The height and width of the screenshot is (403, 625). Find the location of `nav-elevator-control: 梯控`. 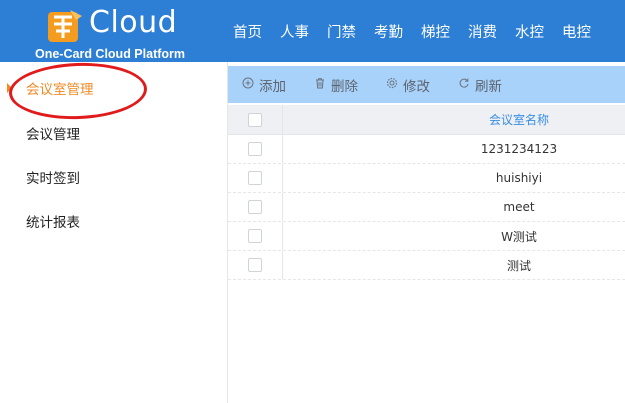

nav-elevator-control: 梯控 is located at coordinates (435, 31).